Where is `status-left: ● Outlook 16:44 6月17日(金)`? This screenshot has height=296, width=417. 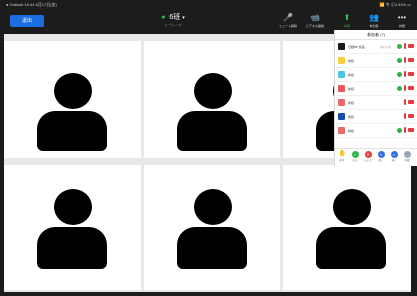
status-left: ● Outlook 16:44 6月17日(金) is located at coordinates (31, 4).